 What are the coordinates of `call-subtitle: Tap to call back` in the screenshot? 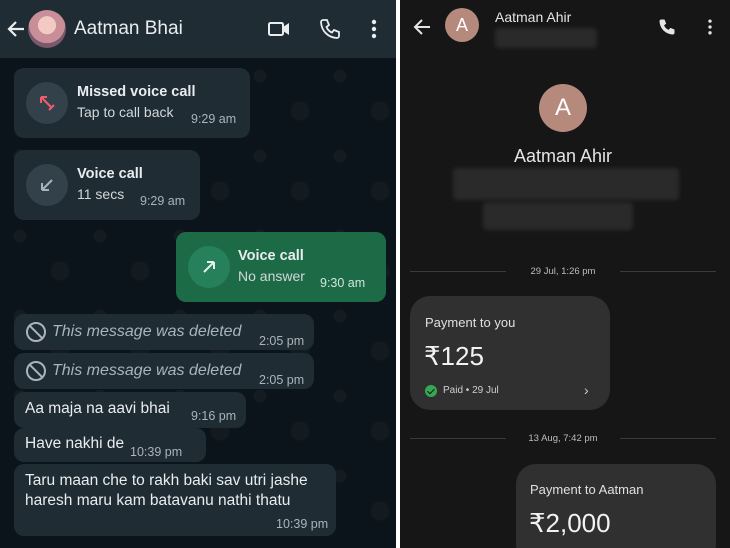 It's located at (125, 112).